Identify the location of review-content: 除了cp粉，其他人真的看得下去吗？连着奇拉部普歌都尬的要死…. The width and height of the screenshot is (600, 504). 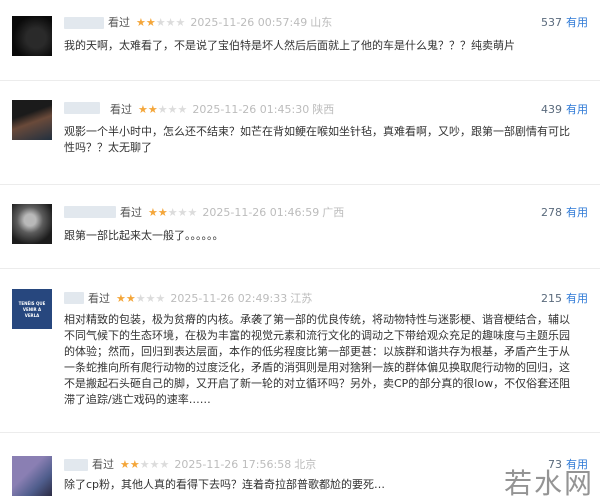
(225, 484).